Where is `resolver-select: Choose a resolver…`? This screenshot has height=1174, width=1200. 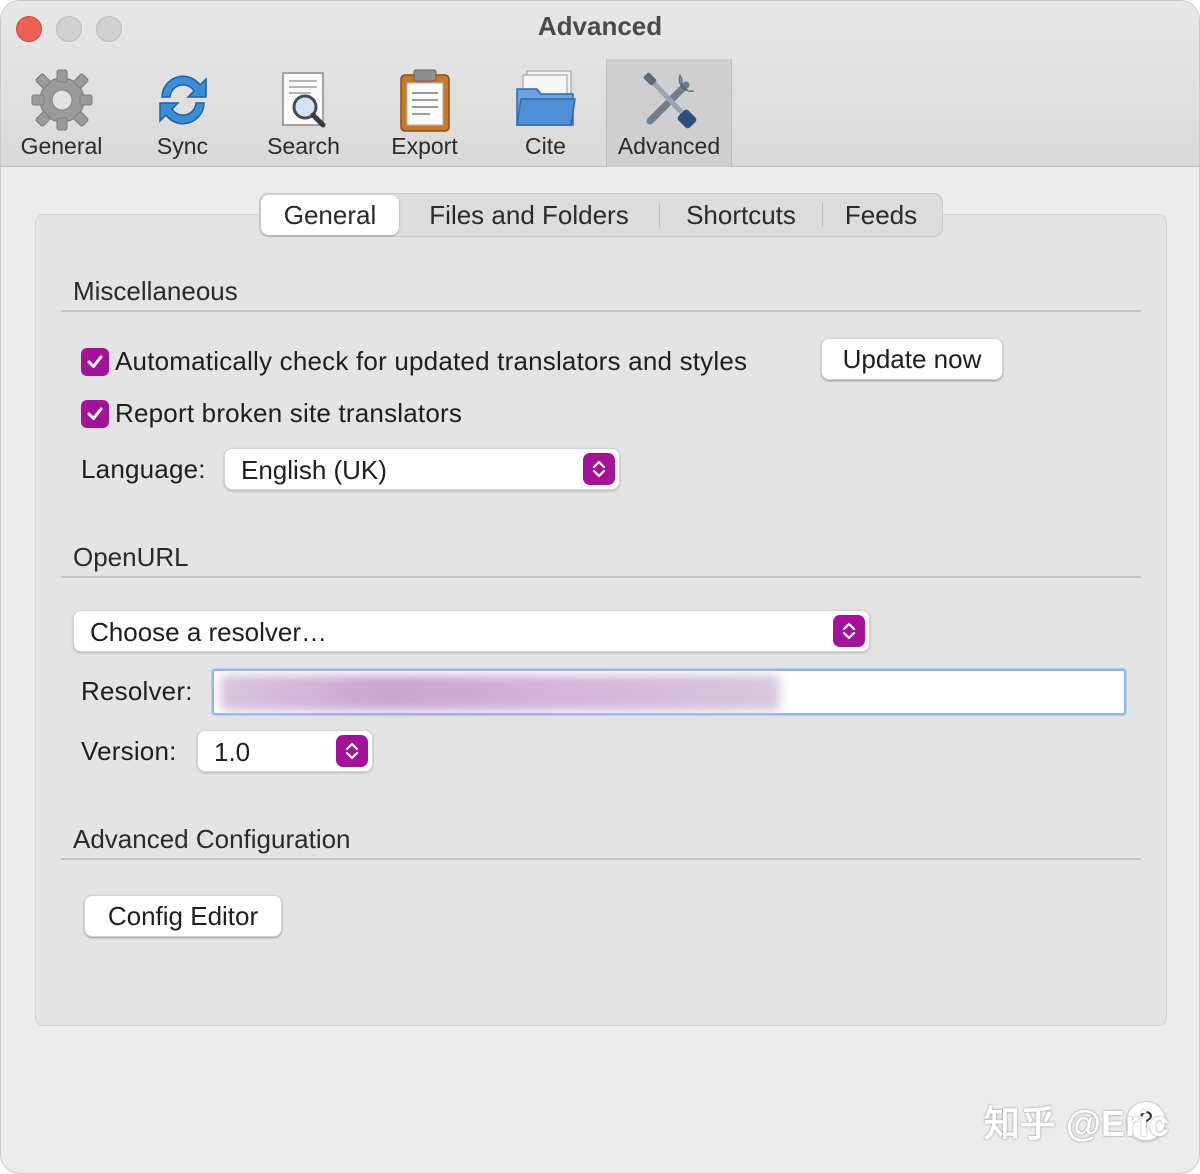 resolver-select: Choose a resolver… is located at coordinates (471, 631).